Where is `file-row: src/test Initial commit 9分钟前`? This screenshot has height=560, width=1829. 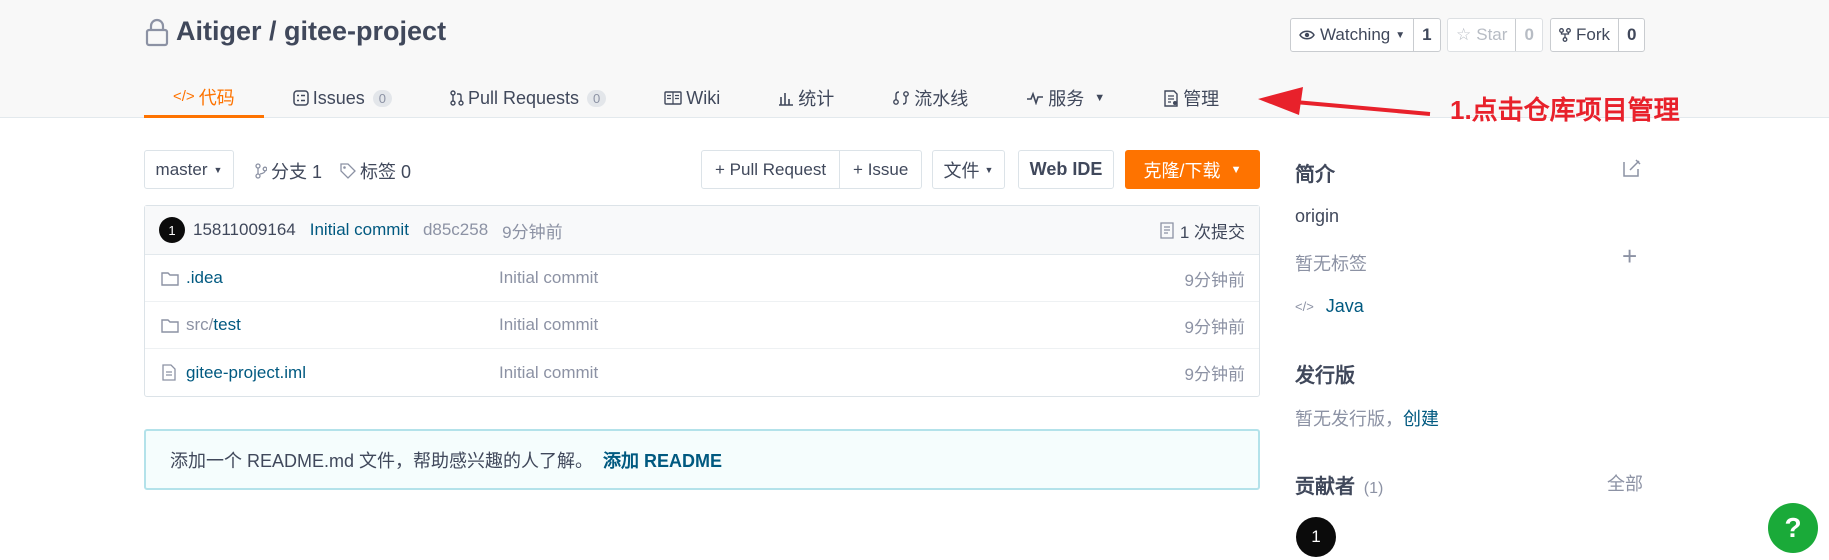 file-row: src/test Initial commit 9分钟前 is located at coordinates (702, 325).